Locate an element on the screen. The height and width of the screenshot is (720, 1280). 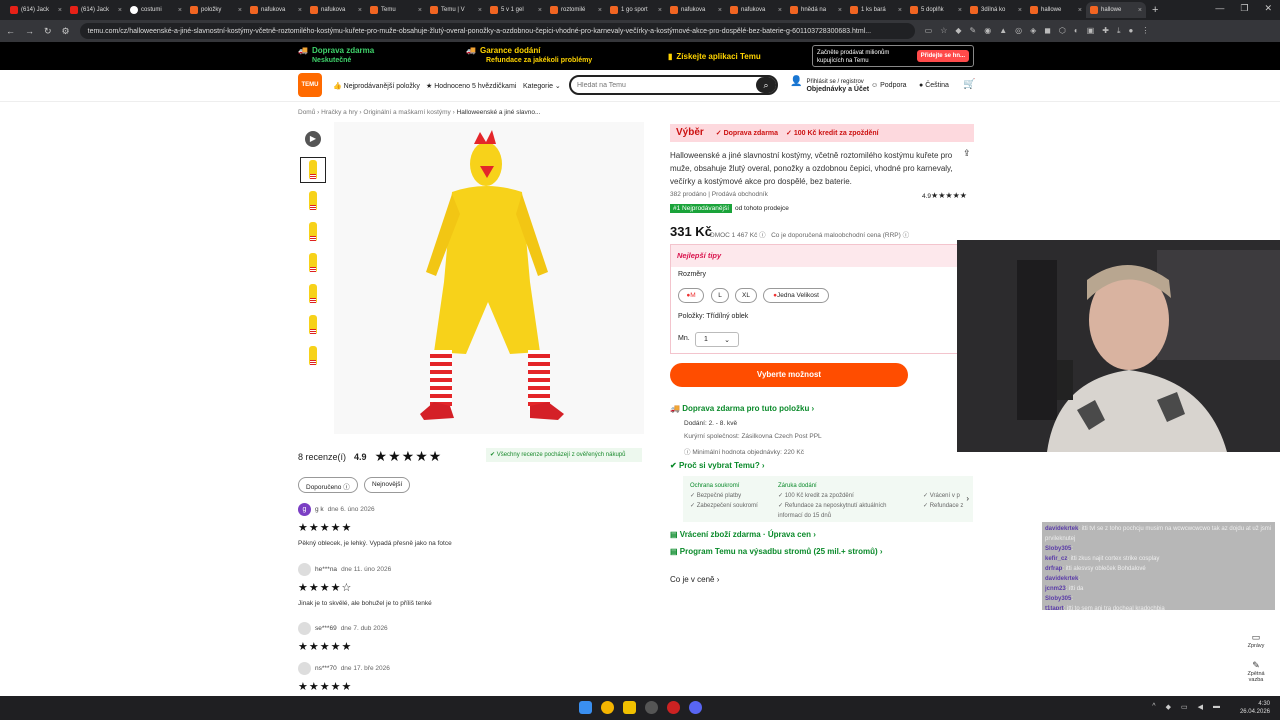
cart-icon: 🛒 is located at coordinates (969, 84).